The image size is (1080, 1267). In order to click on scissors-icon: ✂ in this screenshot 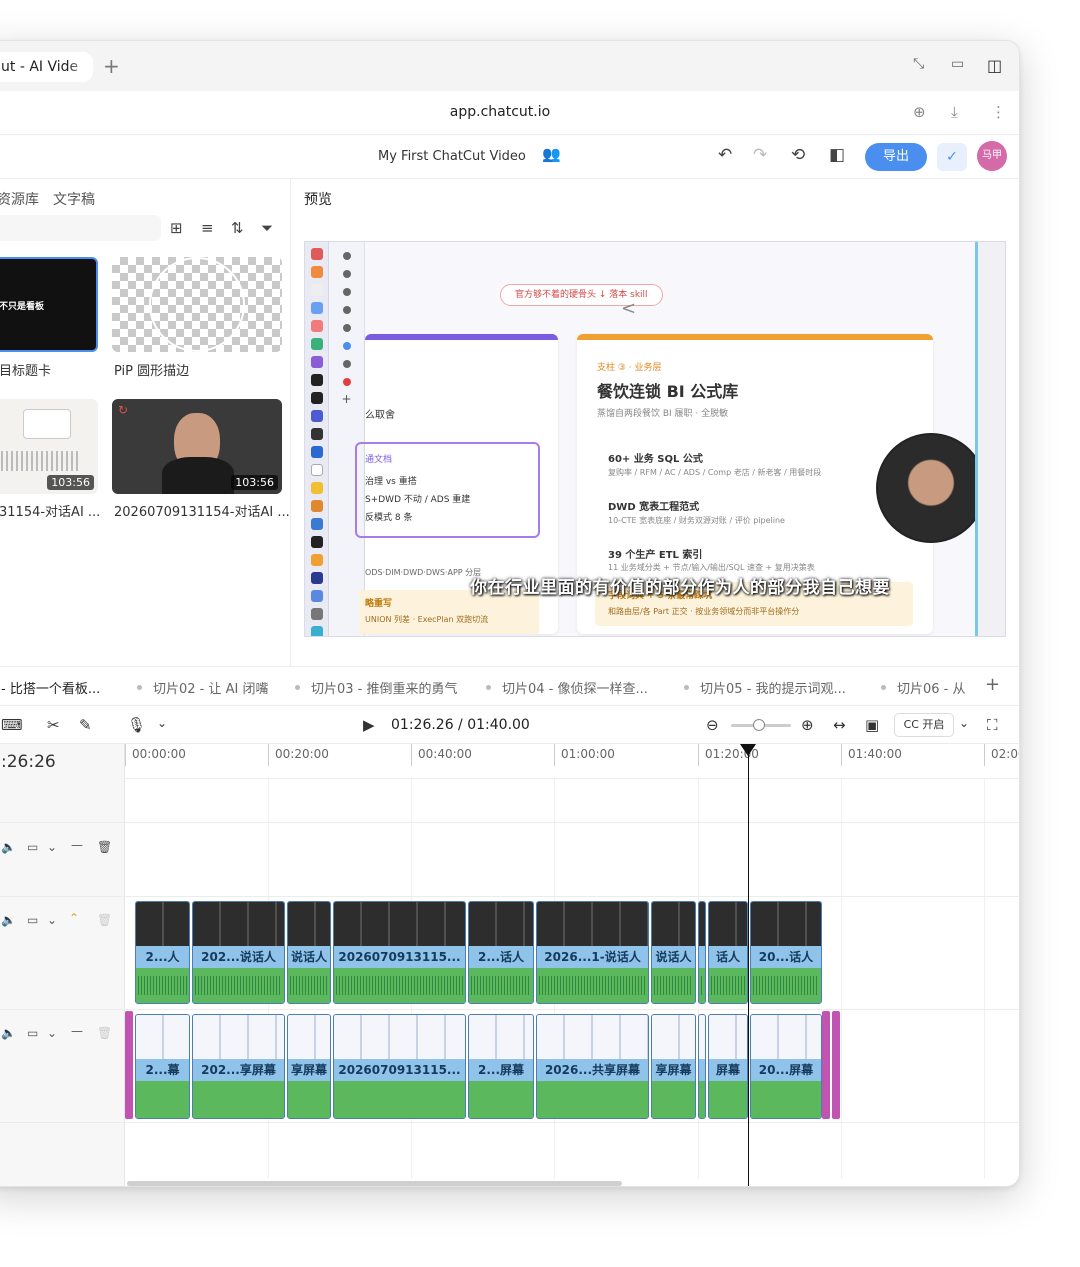, I will do `click(53, 725)`.